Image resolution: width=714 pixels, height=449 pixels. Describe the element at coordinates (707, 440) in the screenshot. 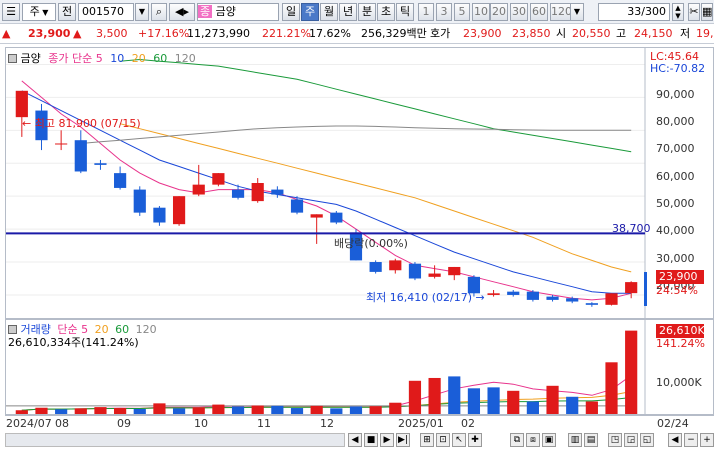

I see `zoom-in-icon: +` at that location.